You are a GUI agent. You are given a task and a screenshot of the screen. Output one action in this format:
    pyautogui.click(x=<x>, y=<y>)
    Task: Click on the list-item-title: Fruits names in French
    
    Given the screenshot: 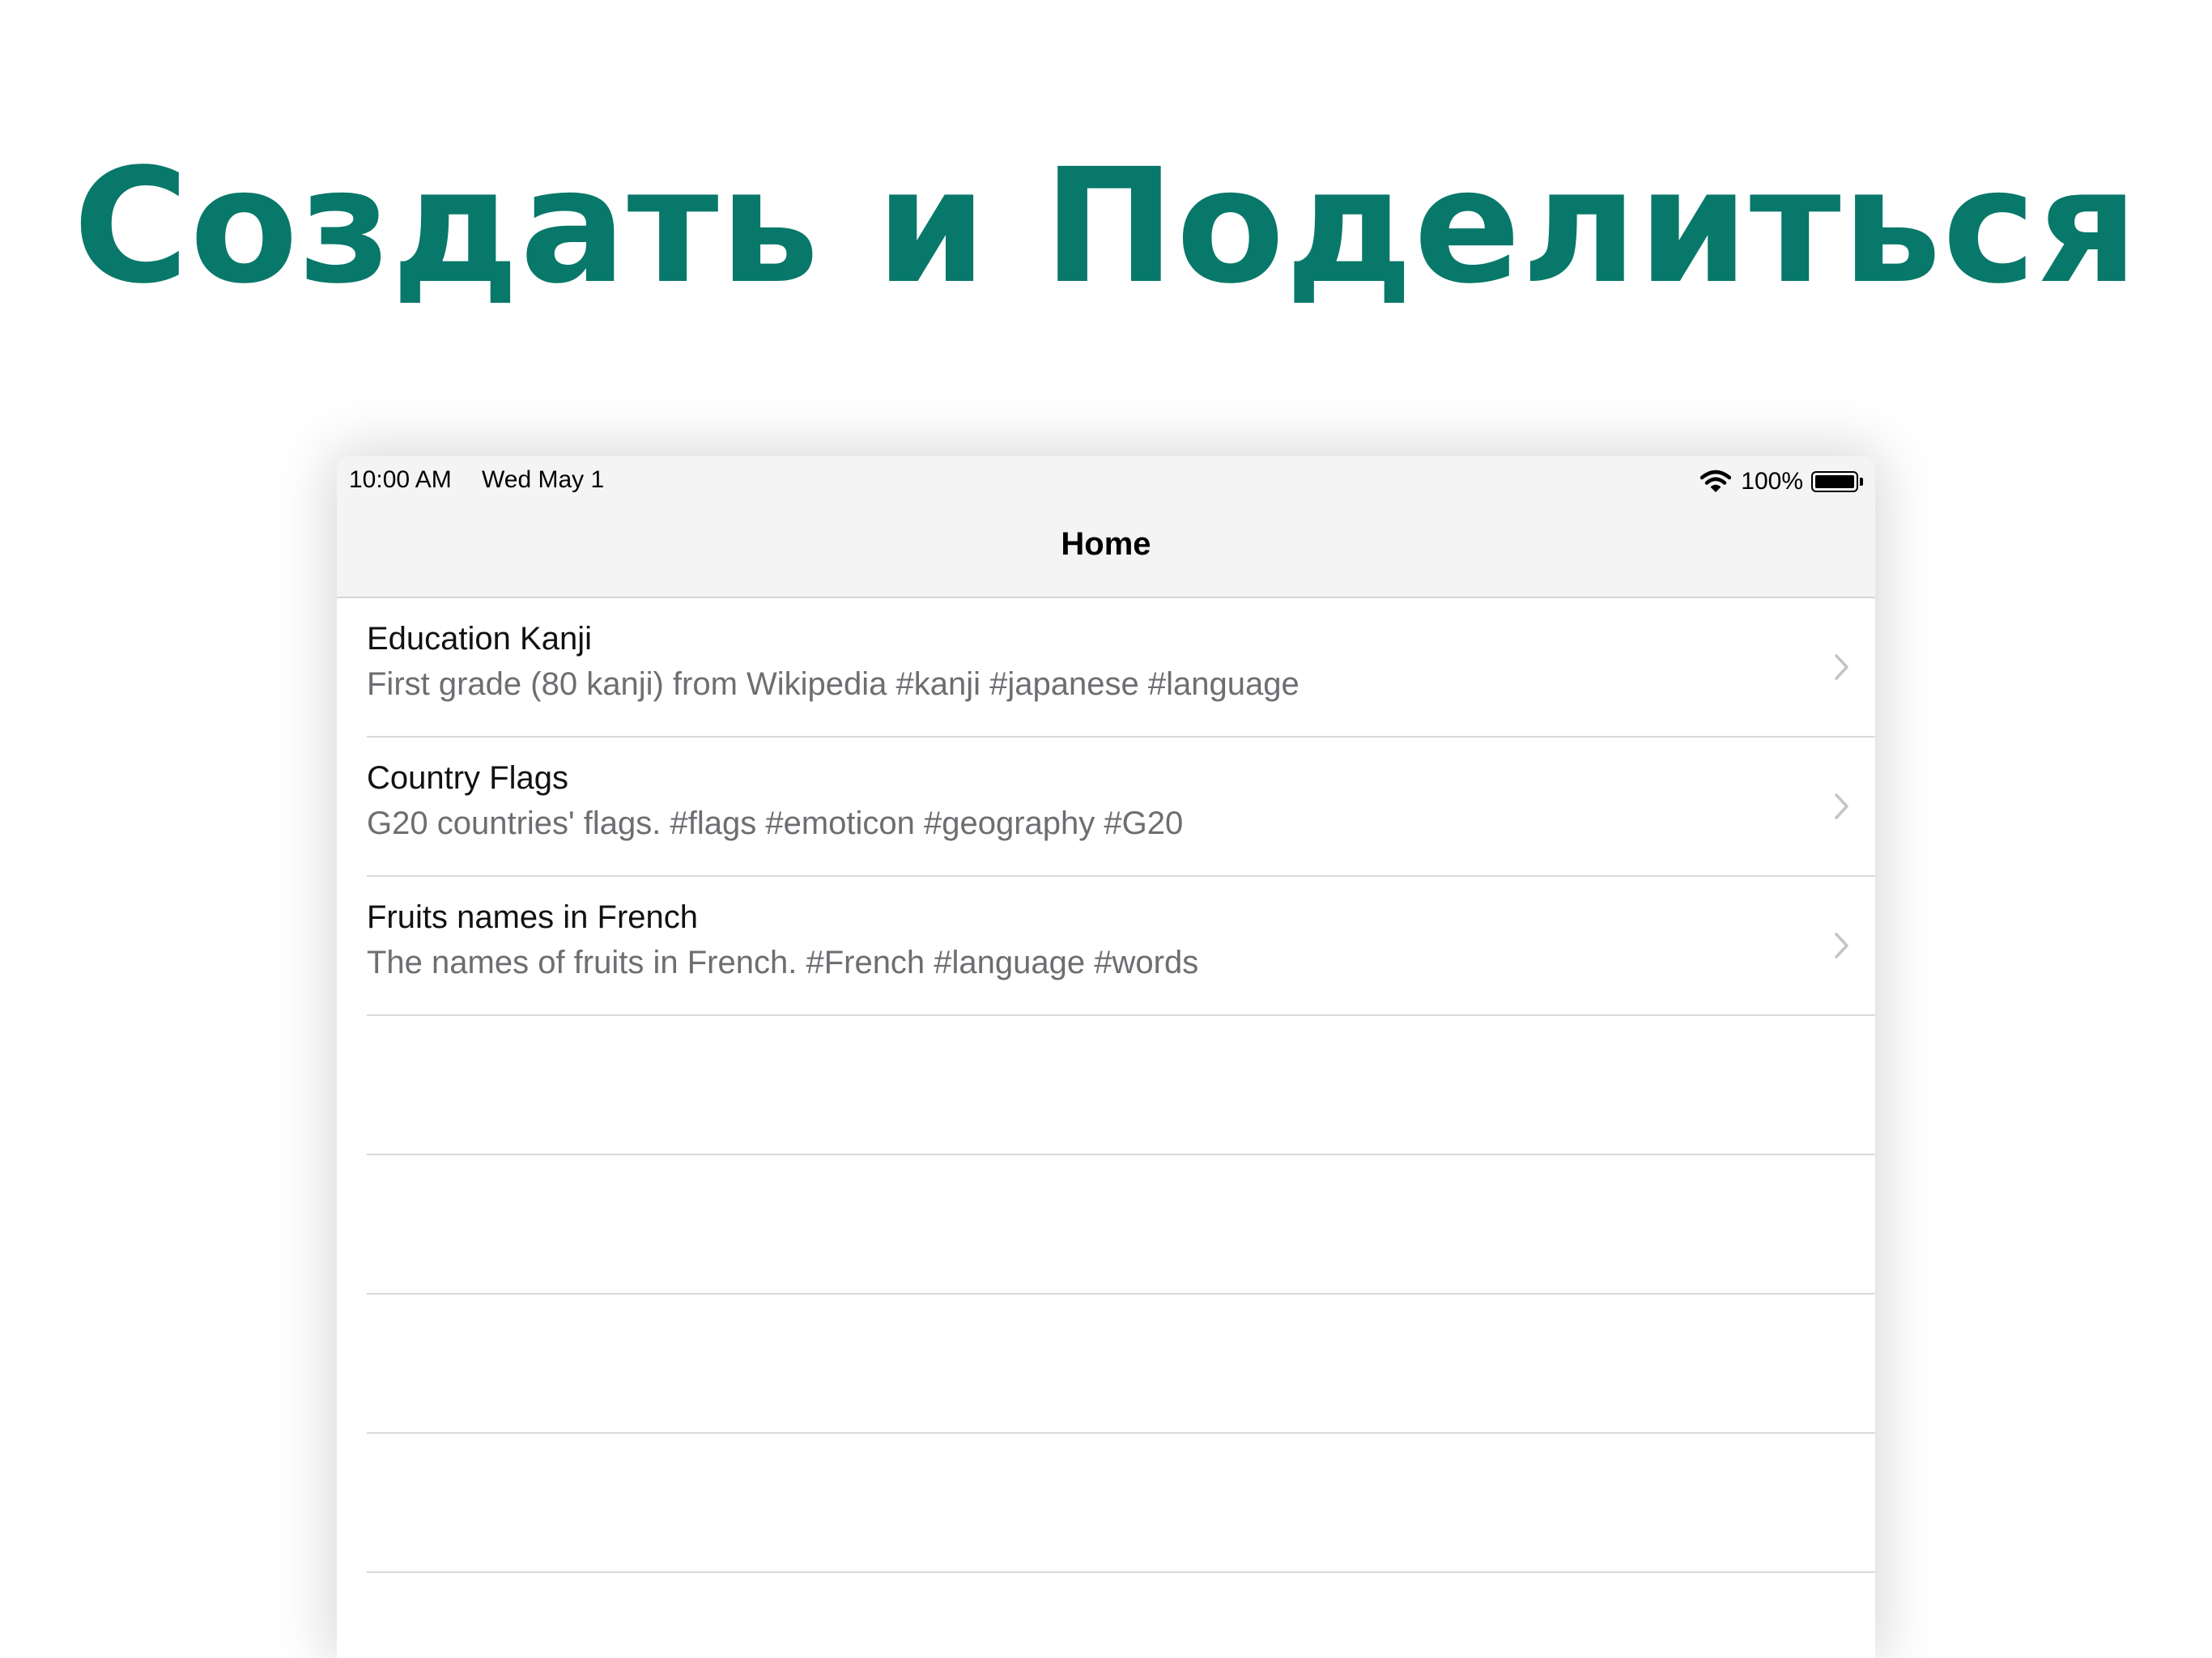 What is the action you would take?
    pyautogui.click(x=533, y=917)
    